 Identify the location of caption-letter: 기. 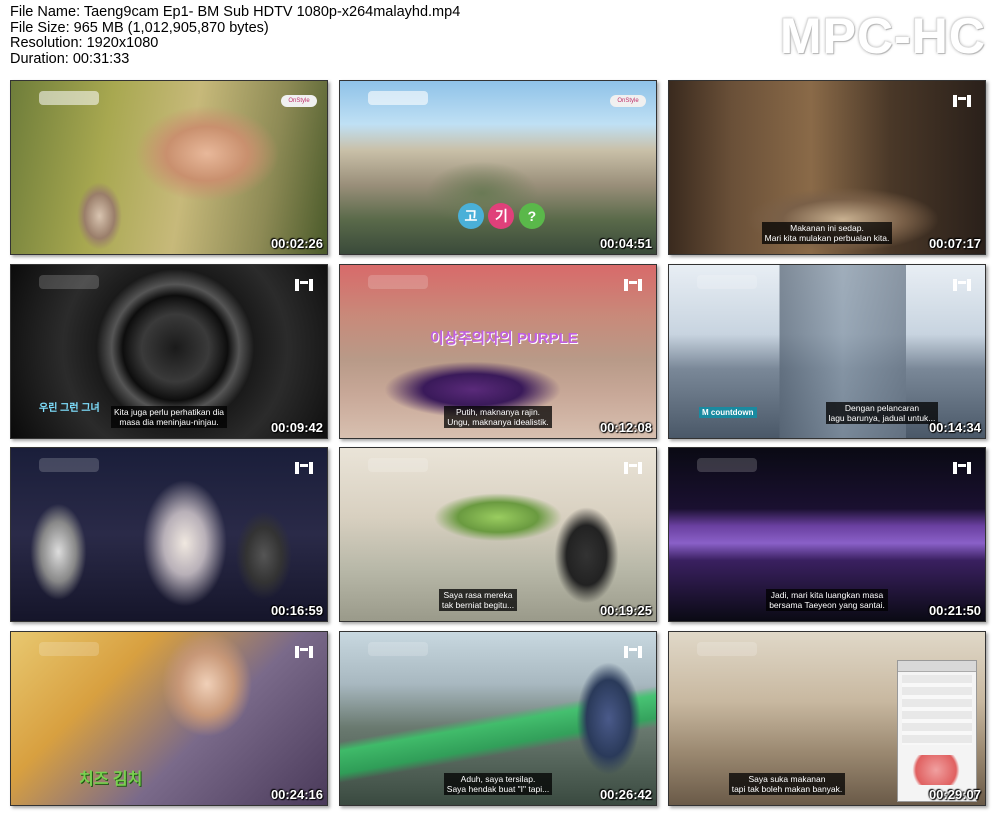
(501, 216).